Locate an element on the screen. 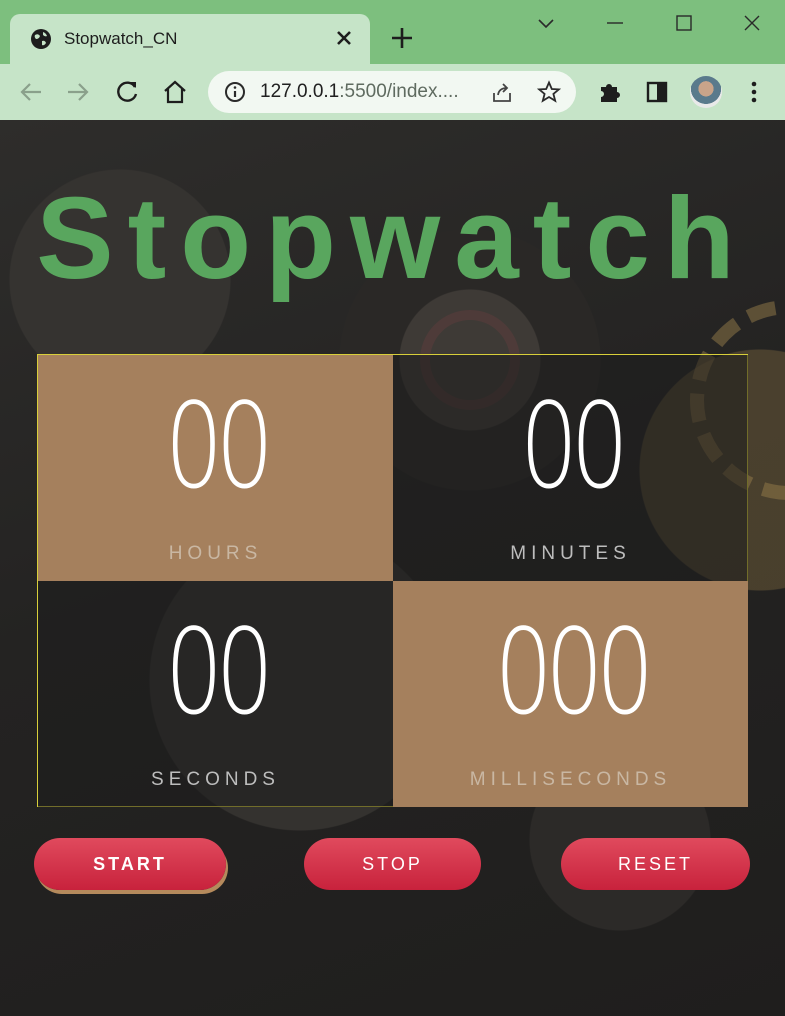 The width and height of the screenshot is (785, 1016). seconds-label: SECONDS is located at coordinates (215, 779).